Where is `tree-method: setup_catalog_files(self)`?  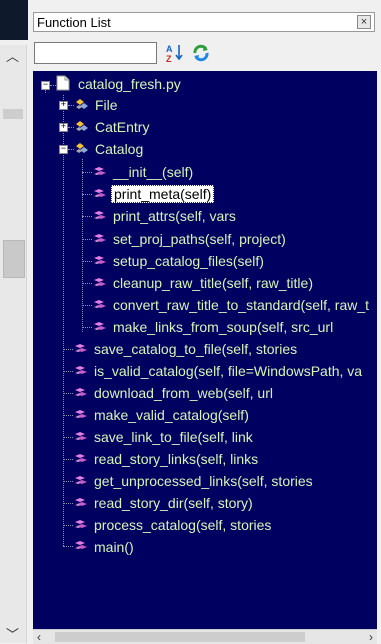 tree-method: setup_catalog_files(self) is located at coordinates (188, 261).